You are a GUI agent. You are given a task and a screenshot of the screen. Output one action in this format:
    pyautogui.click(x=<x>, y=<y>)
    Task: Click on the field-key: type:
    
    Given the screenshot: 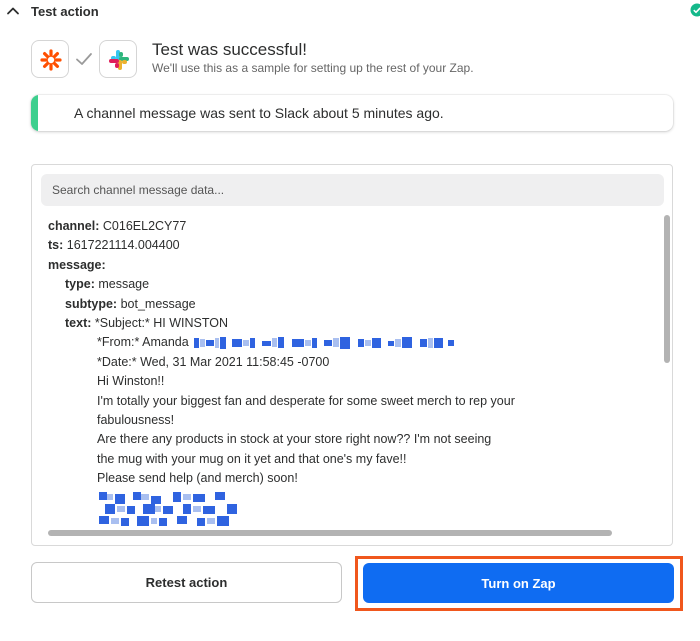 What is the action you would take?
    pyautogui.click(x=80, y=284)
    